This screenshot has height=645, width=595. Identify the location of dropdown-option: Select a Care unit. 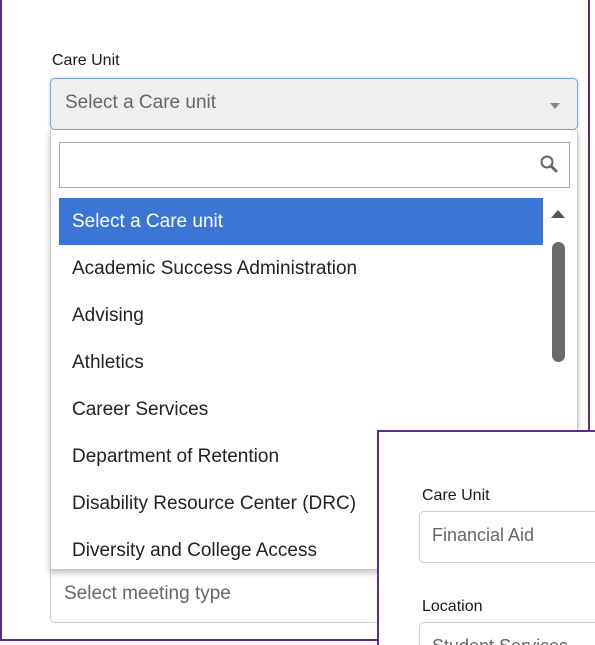
(301, 221).